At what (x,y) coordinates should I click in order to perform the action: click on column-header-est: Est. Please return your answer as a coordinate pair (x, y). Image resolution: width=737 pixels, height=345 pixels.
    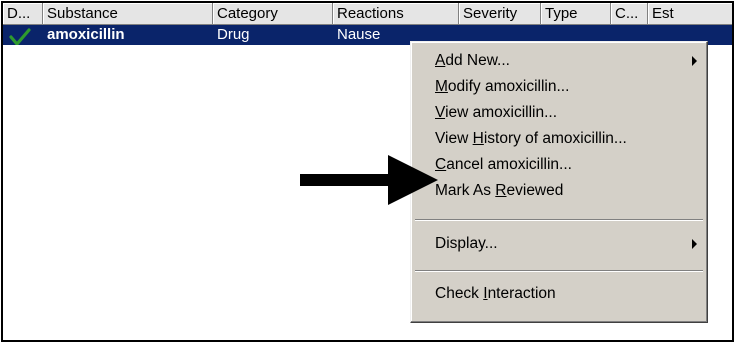
    Looking at the image, I should click on (690, 14).